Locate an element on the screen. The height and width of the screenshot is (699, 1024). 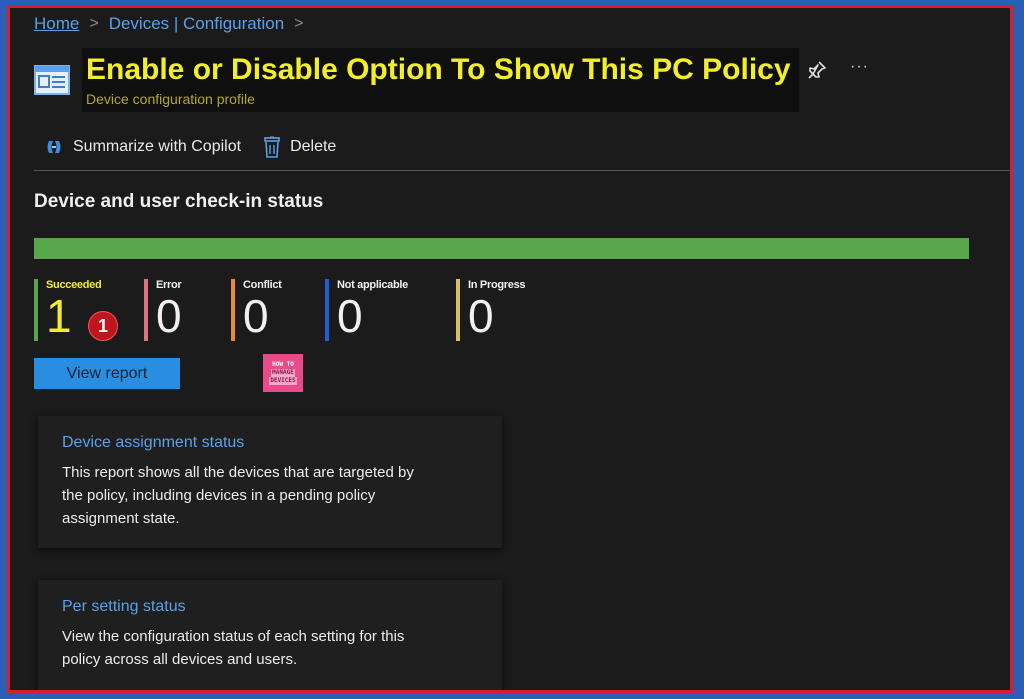
summarize-copilot-label: Summarize with Copilot is located at coordinates (157, 146).